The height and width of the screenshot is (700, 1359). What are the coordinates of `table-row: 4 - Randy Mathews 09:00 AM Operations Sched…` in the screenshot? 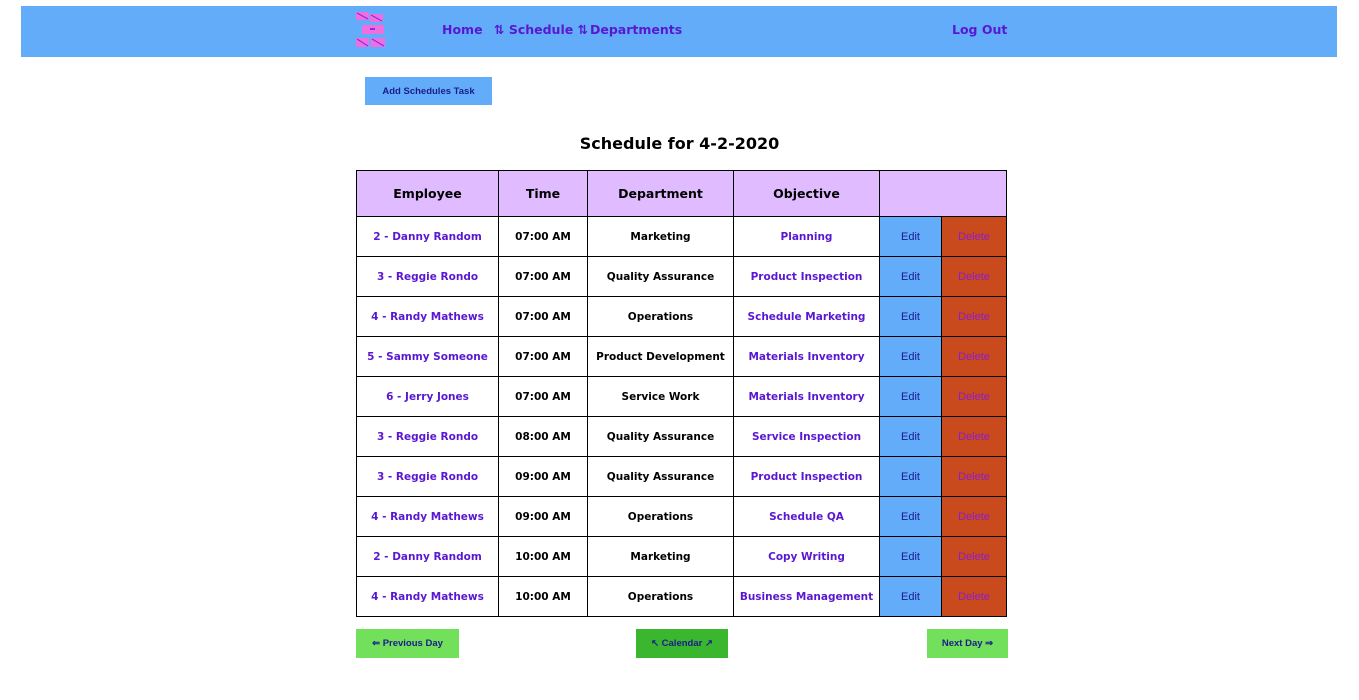 It's located at (681, 516).